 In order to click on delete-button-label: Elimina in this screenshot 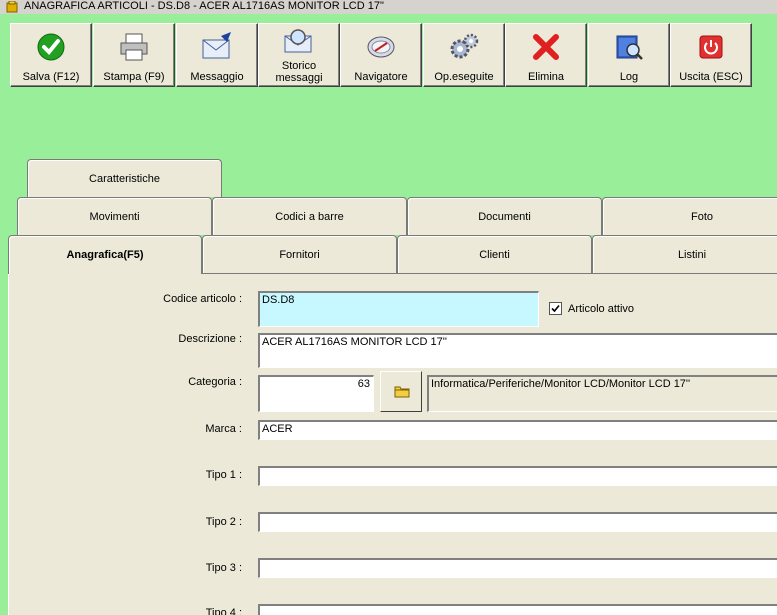, I will do `click(546, 77)`.